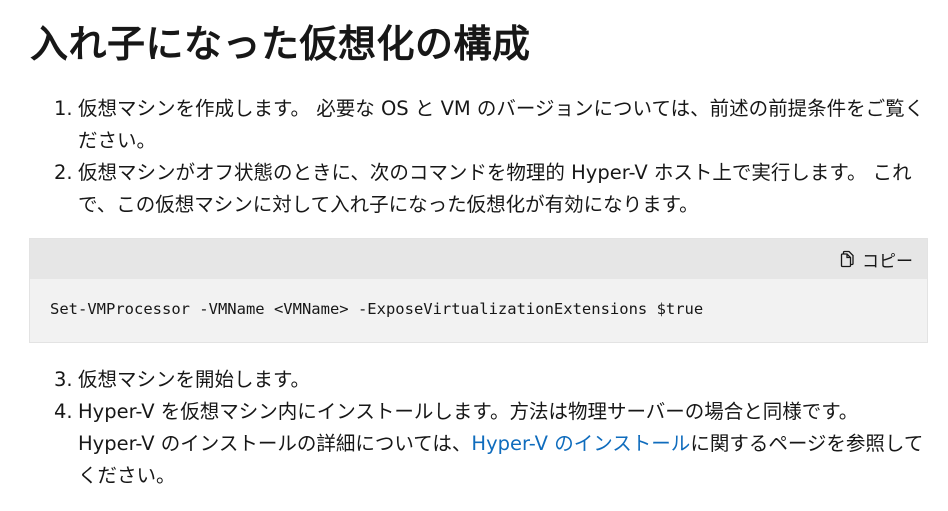 The image size is (948, 511). Describe the element at coordinates (491, 380) in the screenshot. I see `list-item: 3. 仮想マシンを開始します。` at that location.